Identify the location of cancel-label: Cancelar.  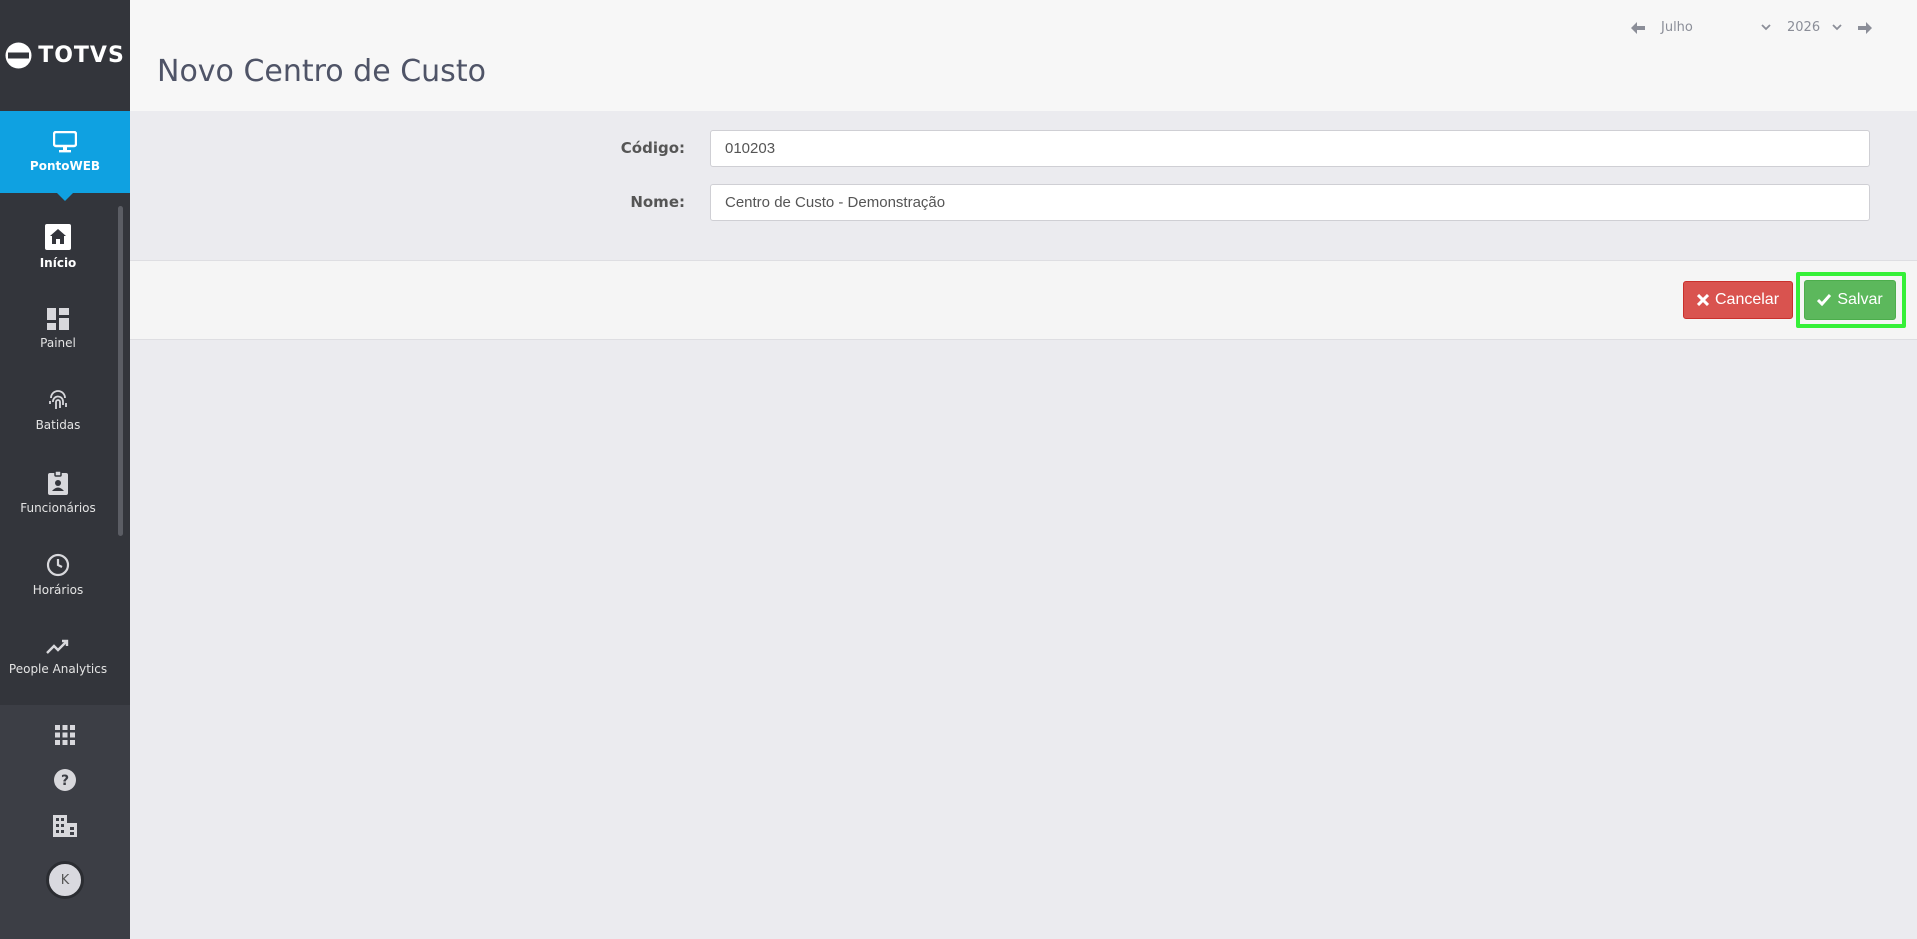
(1747, 299).